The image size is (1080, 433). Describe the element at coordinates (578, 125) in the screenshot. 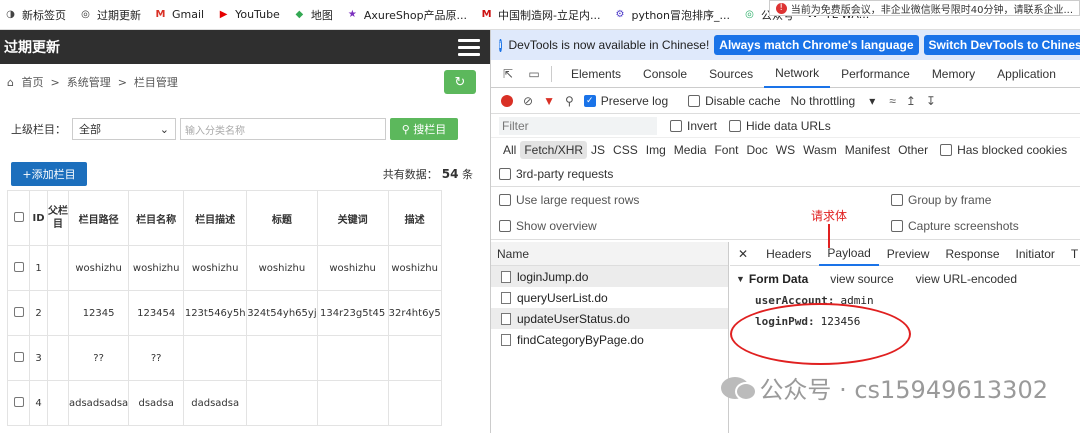

I see `filter-input: Filter` at that location.